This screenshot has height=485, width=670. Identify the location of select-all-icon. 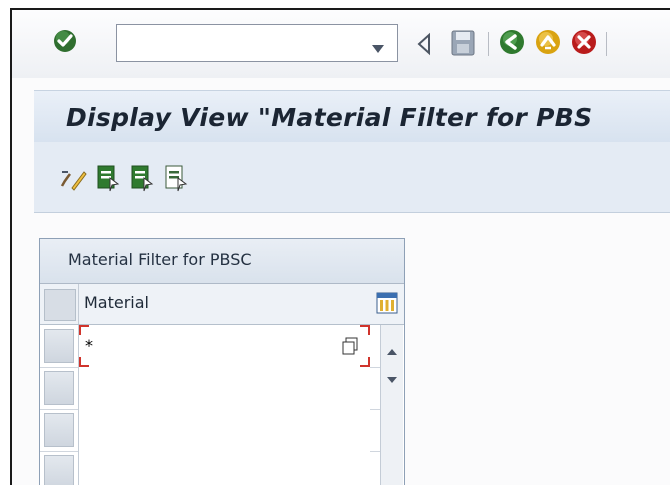
(108, 180).